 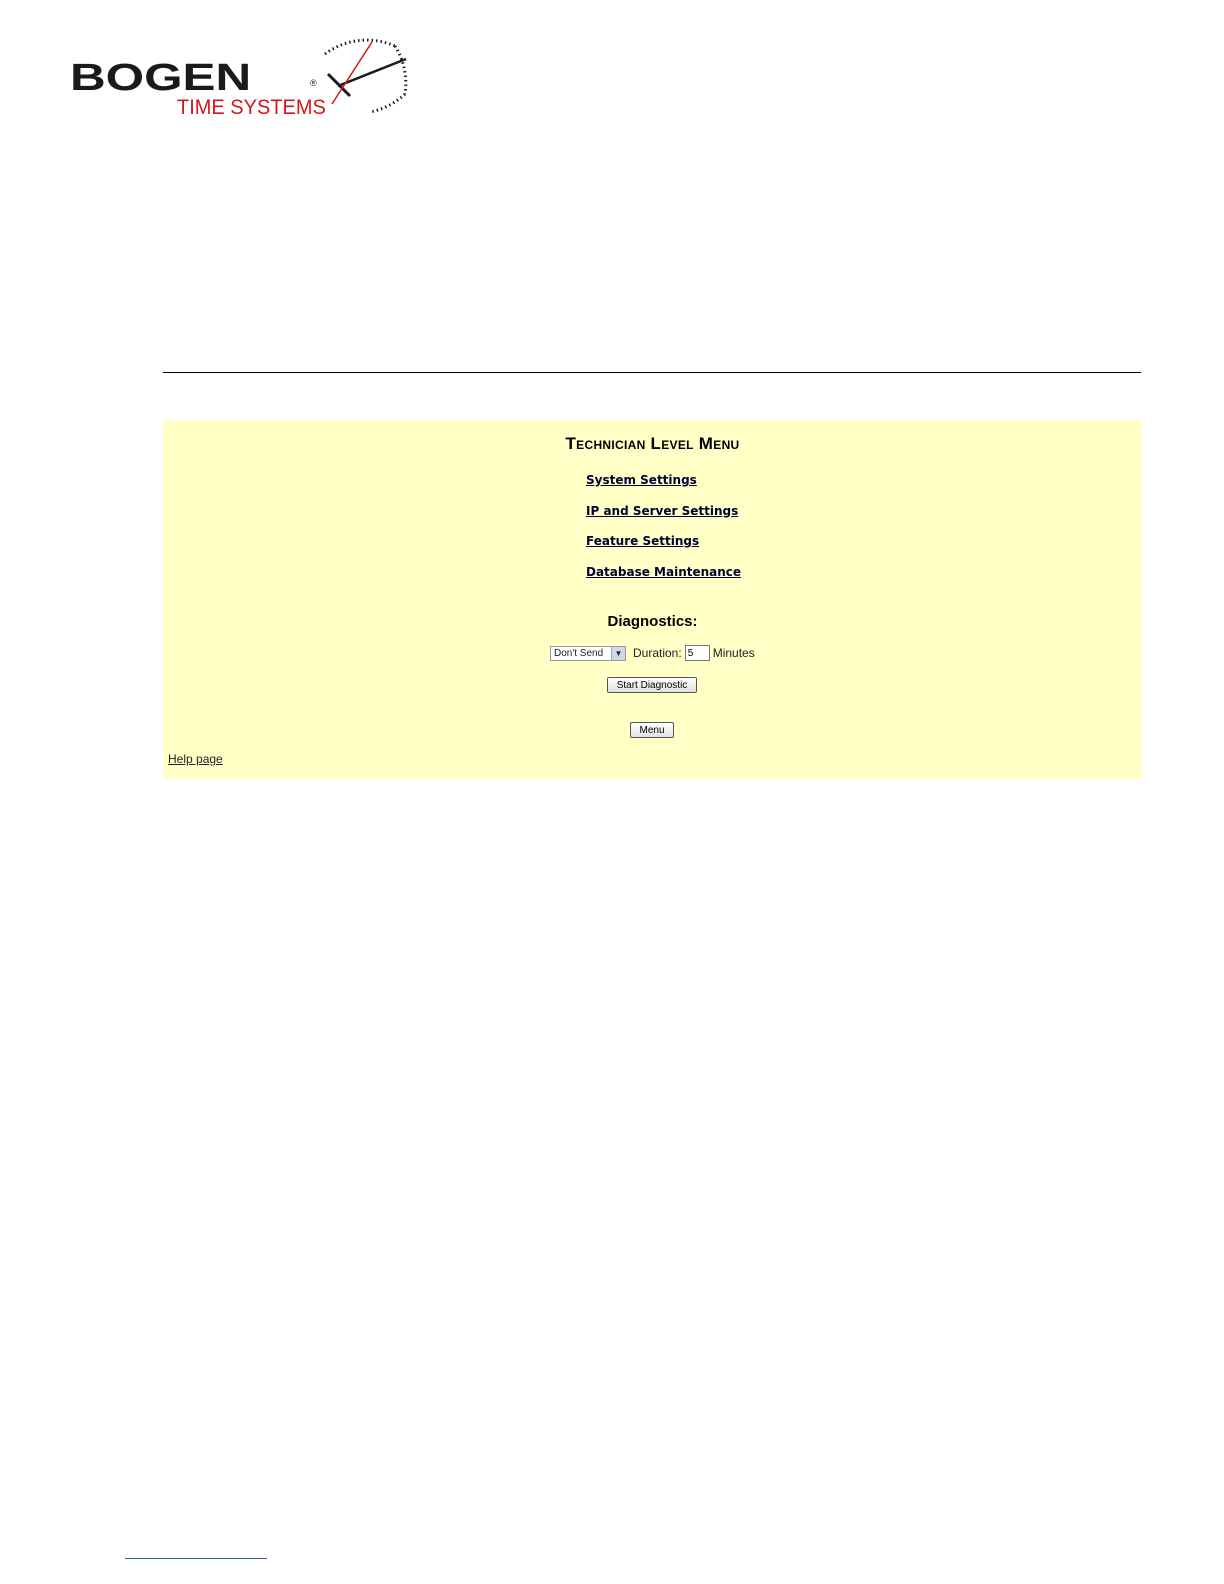 I want to click on diagnostic-send-select: Don't Send ▼, so click(x=588, y=653).